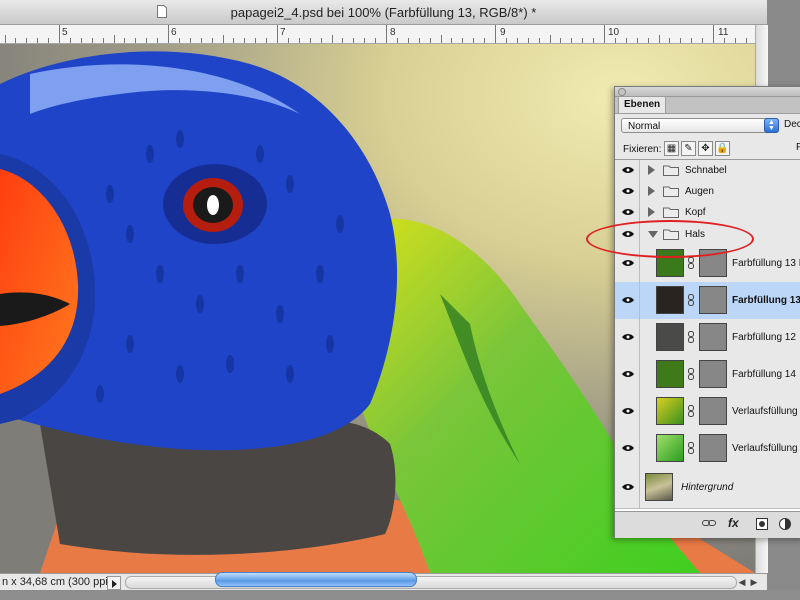 Image resolution: width=800 pixels, height=600 pixels. I want to click on ruler-number: 8, so click(393, 32).